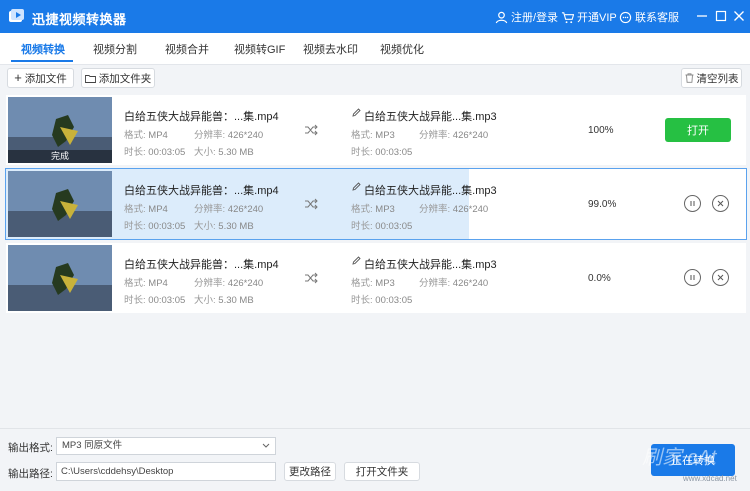  Describe the element at coordinates (698, 130) in the screenshot. I see `open-output-button: 打开` at that location.